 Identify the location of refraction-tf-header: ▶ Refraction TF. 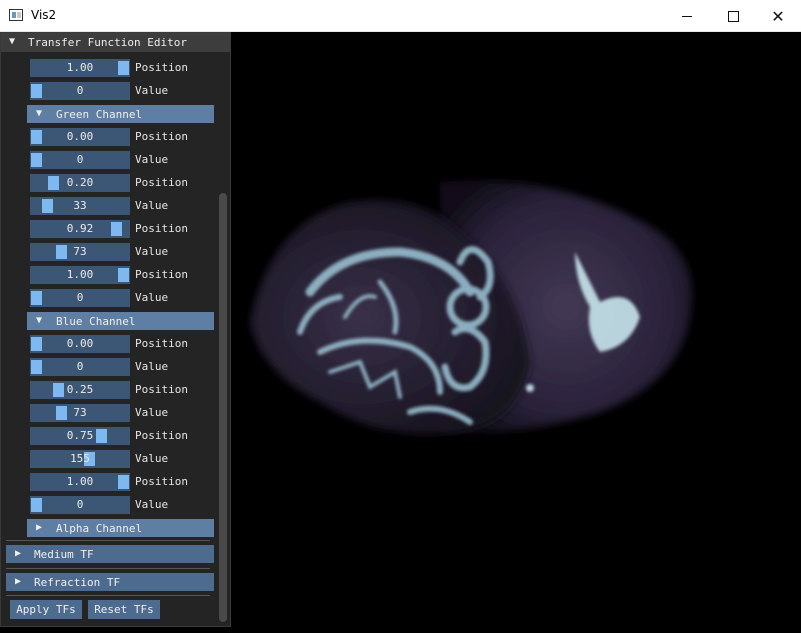
(110, 582).